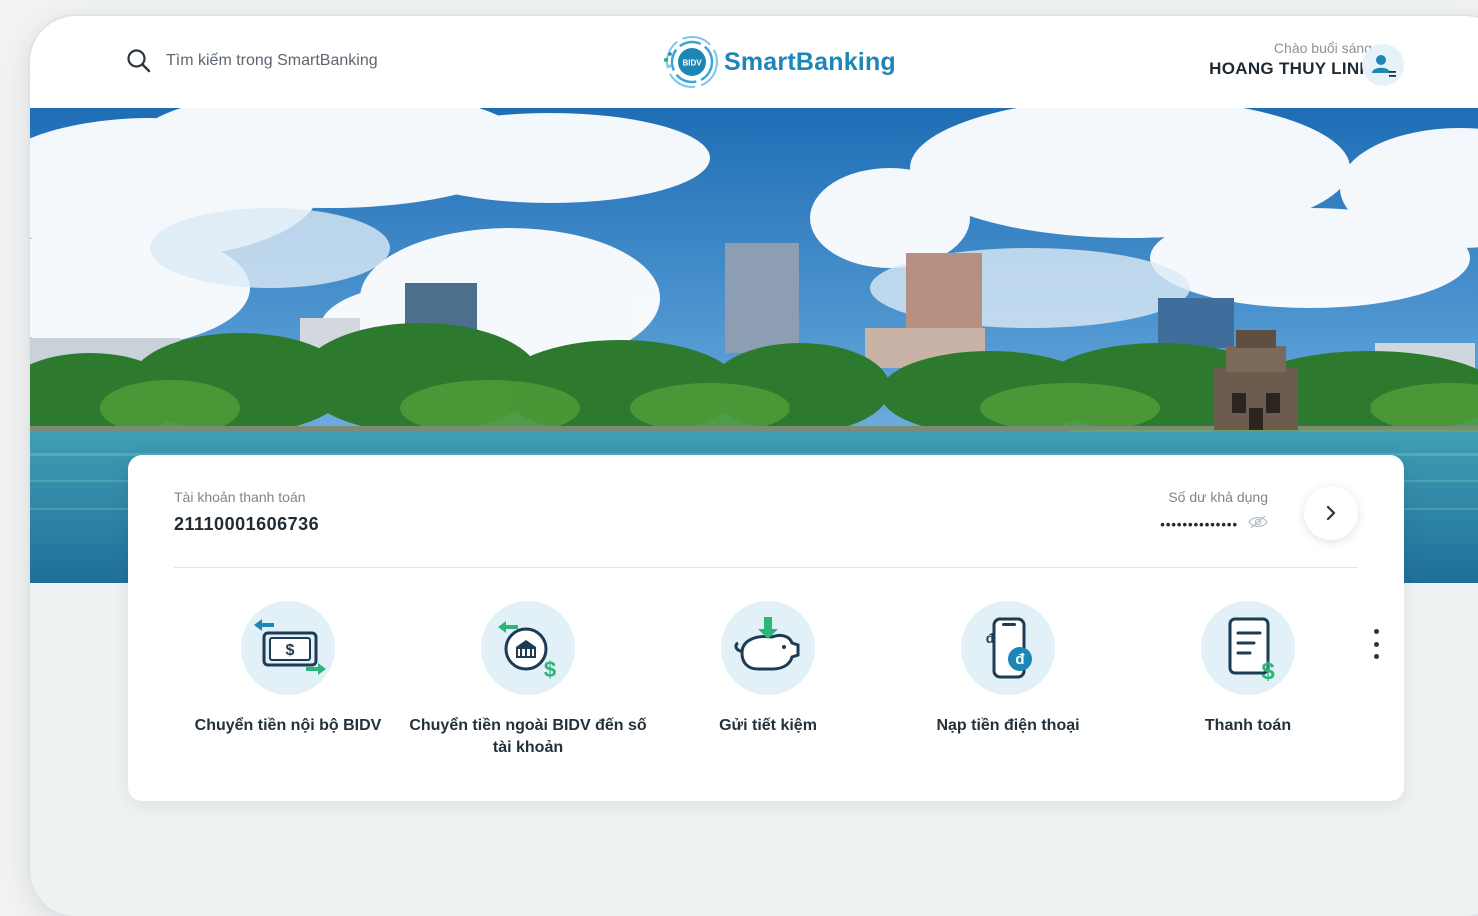 The width and height of the screenshot is (1478, 916). I want to click on bidv-logo-icon: BIDV, so click(690, 62).